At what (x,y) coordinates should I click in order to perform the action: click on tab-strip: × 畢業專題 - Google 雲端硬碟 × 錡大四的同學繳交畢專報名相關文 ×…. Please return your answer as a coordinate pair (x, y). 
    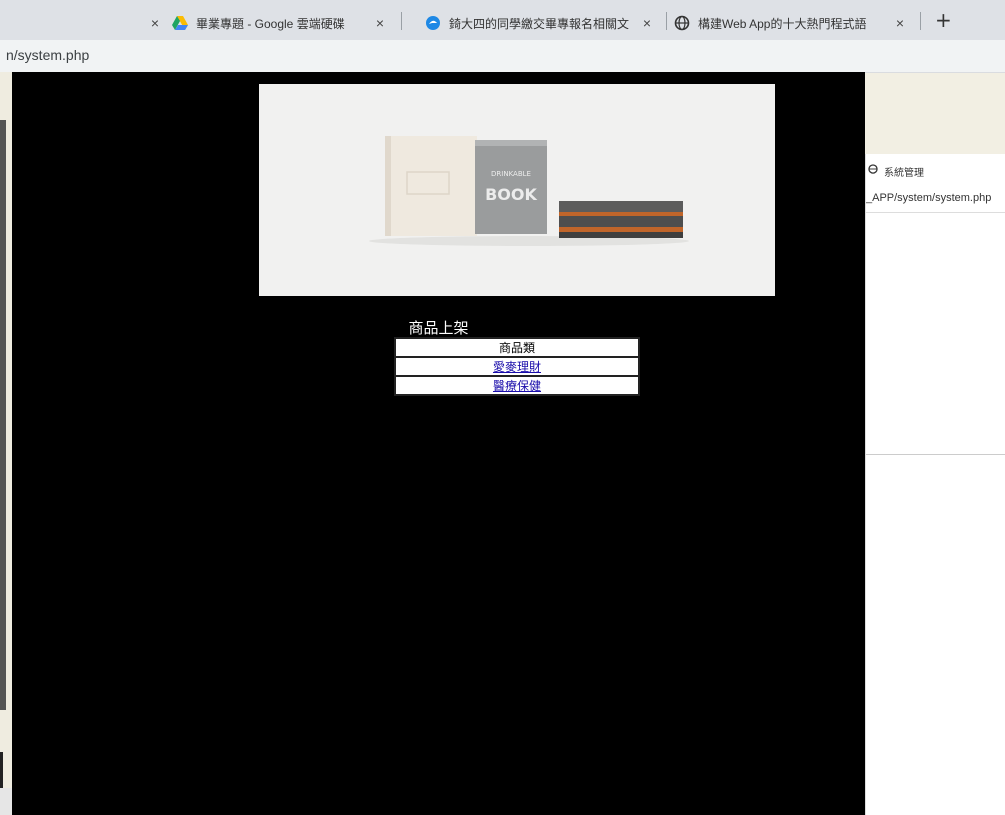
    Looking at the image, I should click on (502, 20).